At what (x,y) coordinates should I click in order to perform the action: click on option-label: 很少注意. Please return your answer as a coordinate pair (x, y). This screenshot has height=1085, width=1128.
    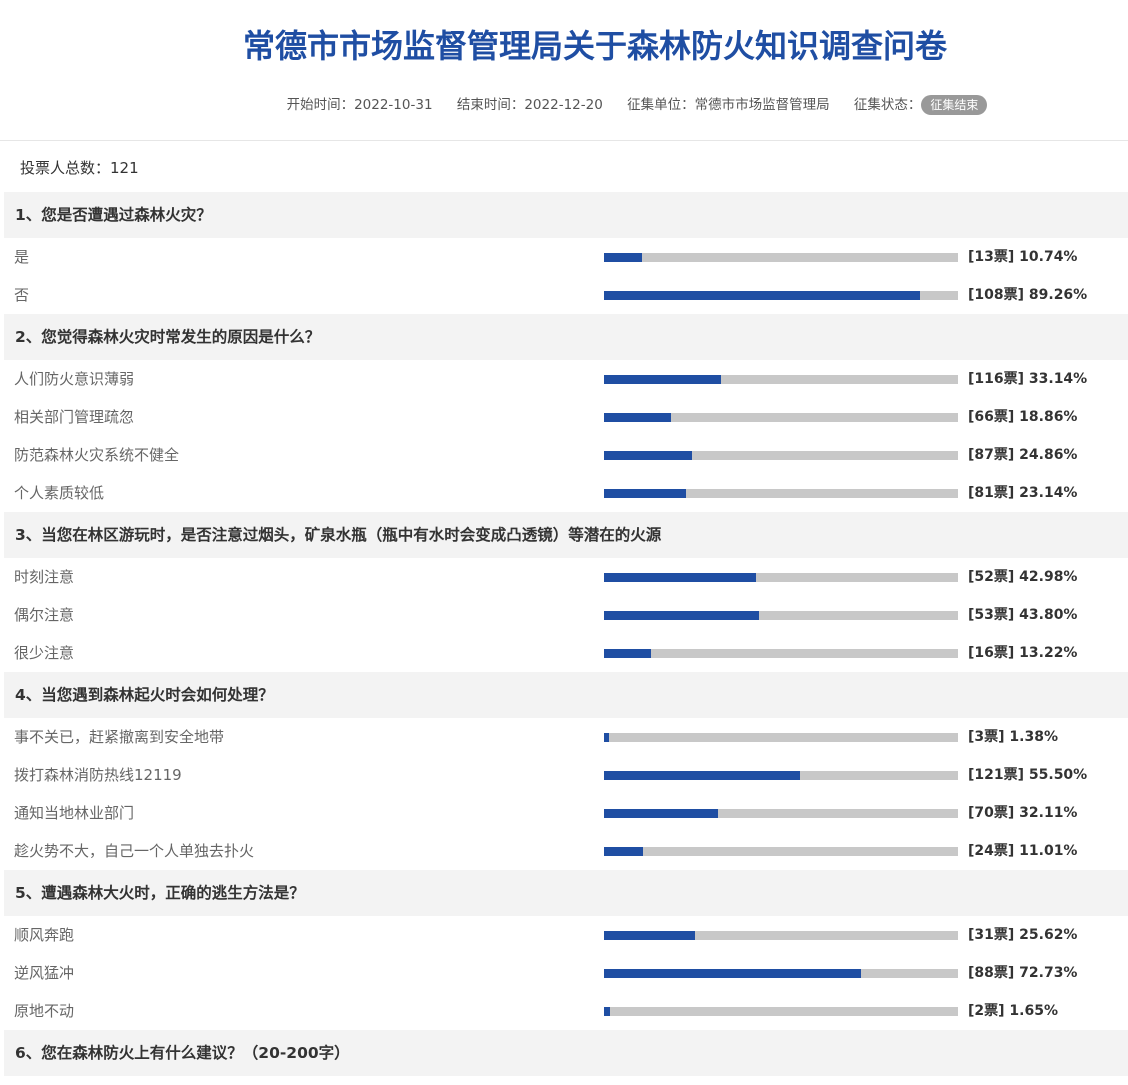
    Looking at the image, I should click on (44, 653).